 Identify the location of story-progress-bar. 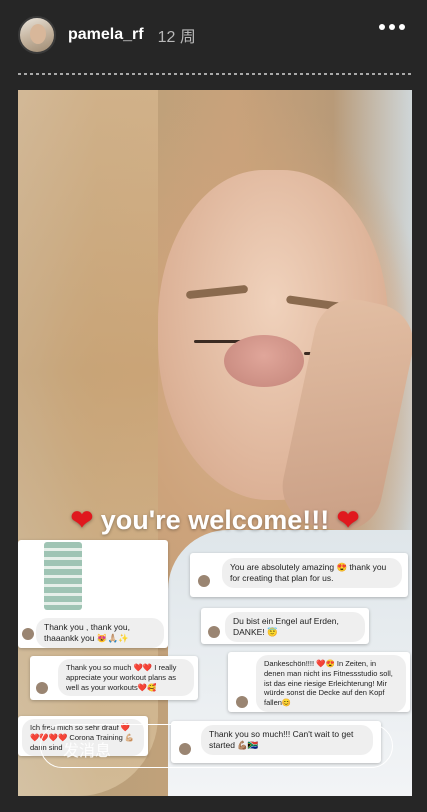
(215, 74).